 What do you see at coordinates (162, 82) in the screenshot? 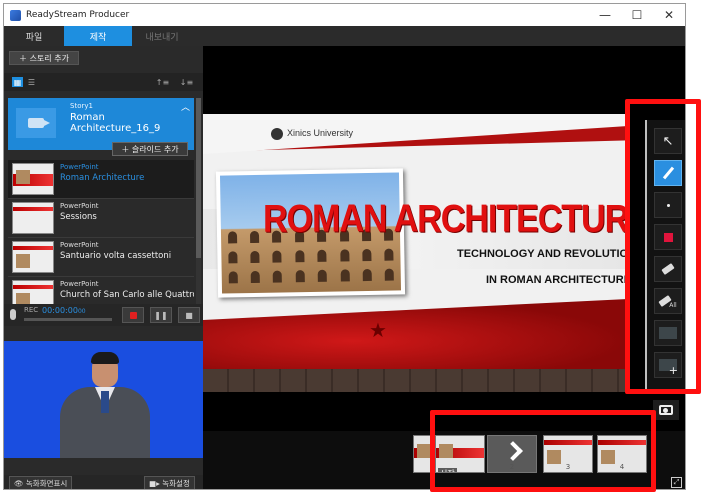
I see `move-up-icon: ↑≡` at bounding box center [162, 82].